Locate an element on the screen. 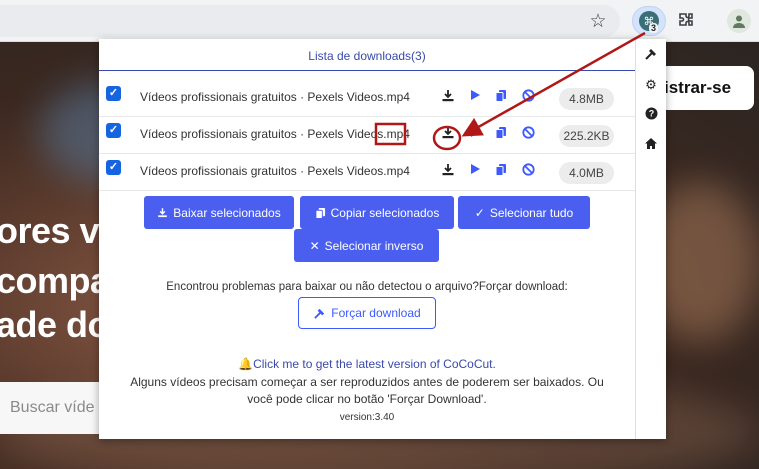 The width and height of the screenshot is (759, 469). file-size-badge: 225.2KB is located at coordinates (586, 136).